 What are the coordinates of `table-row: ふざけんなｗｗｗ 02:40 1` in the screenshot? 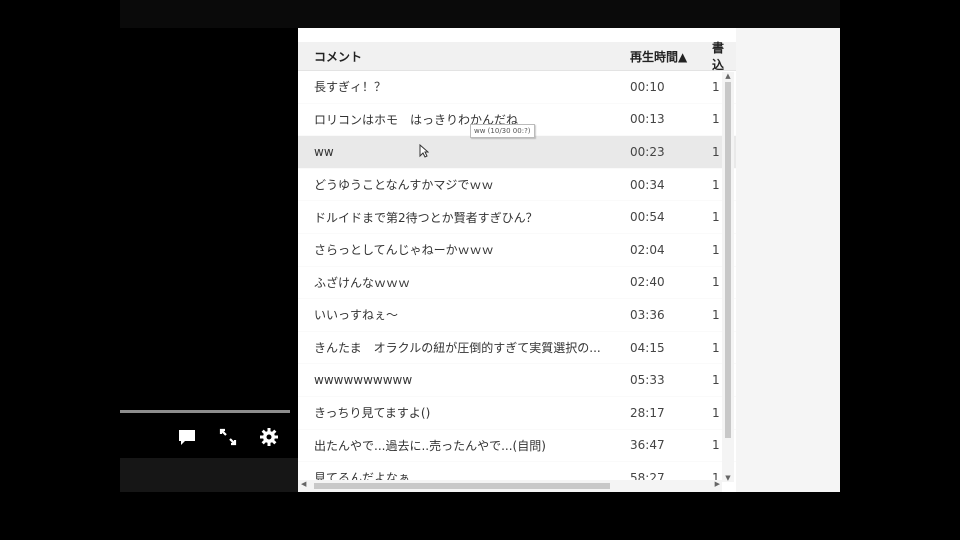 It's located at (517, 283).